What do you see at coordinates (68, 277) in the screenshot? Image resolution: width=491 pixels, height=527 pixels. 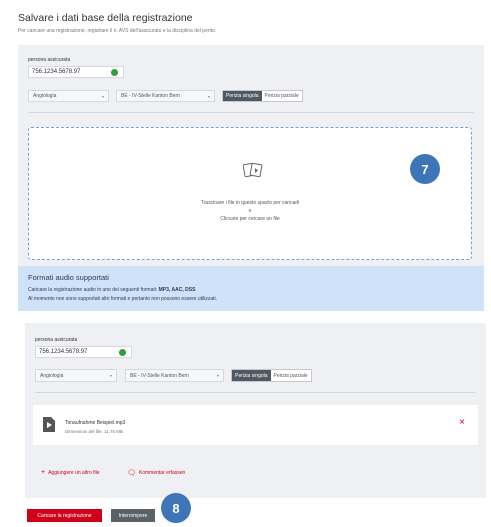 I see `info-title: Formati audio supportati` at bounding box center [68, 277].